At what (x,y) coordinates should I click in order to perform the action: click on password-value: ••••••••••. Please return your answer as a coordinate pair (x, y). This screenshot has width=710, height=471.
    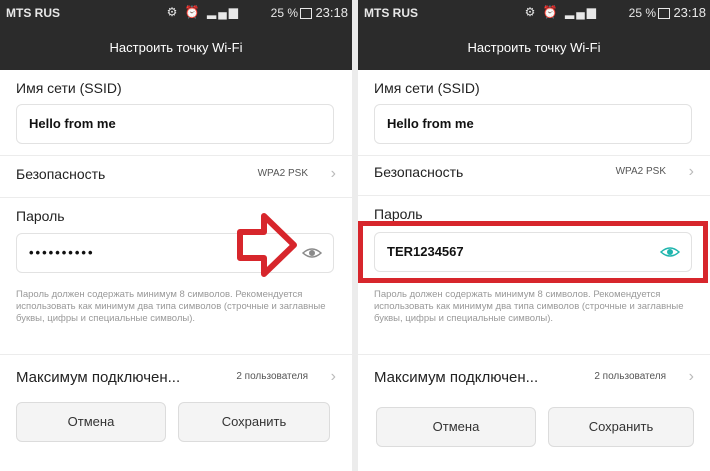
    Looking at the image, I should click on (62, 252).